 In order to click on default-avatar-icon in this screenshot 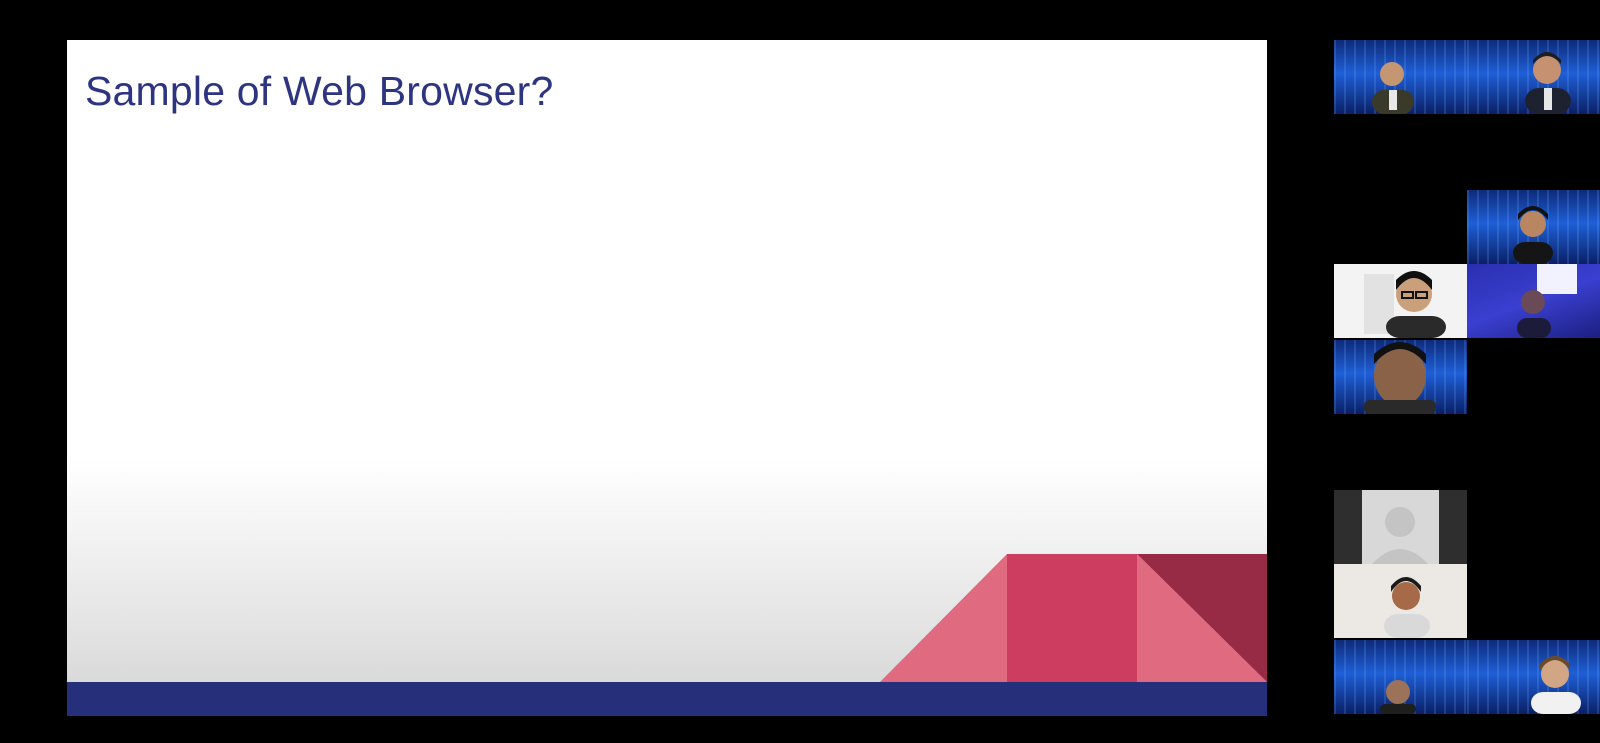, I will do `click(1400, 527)`.